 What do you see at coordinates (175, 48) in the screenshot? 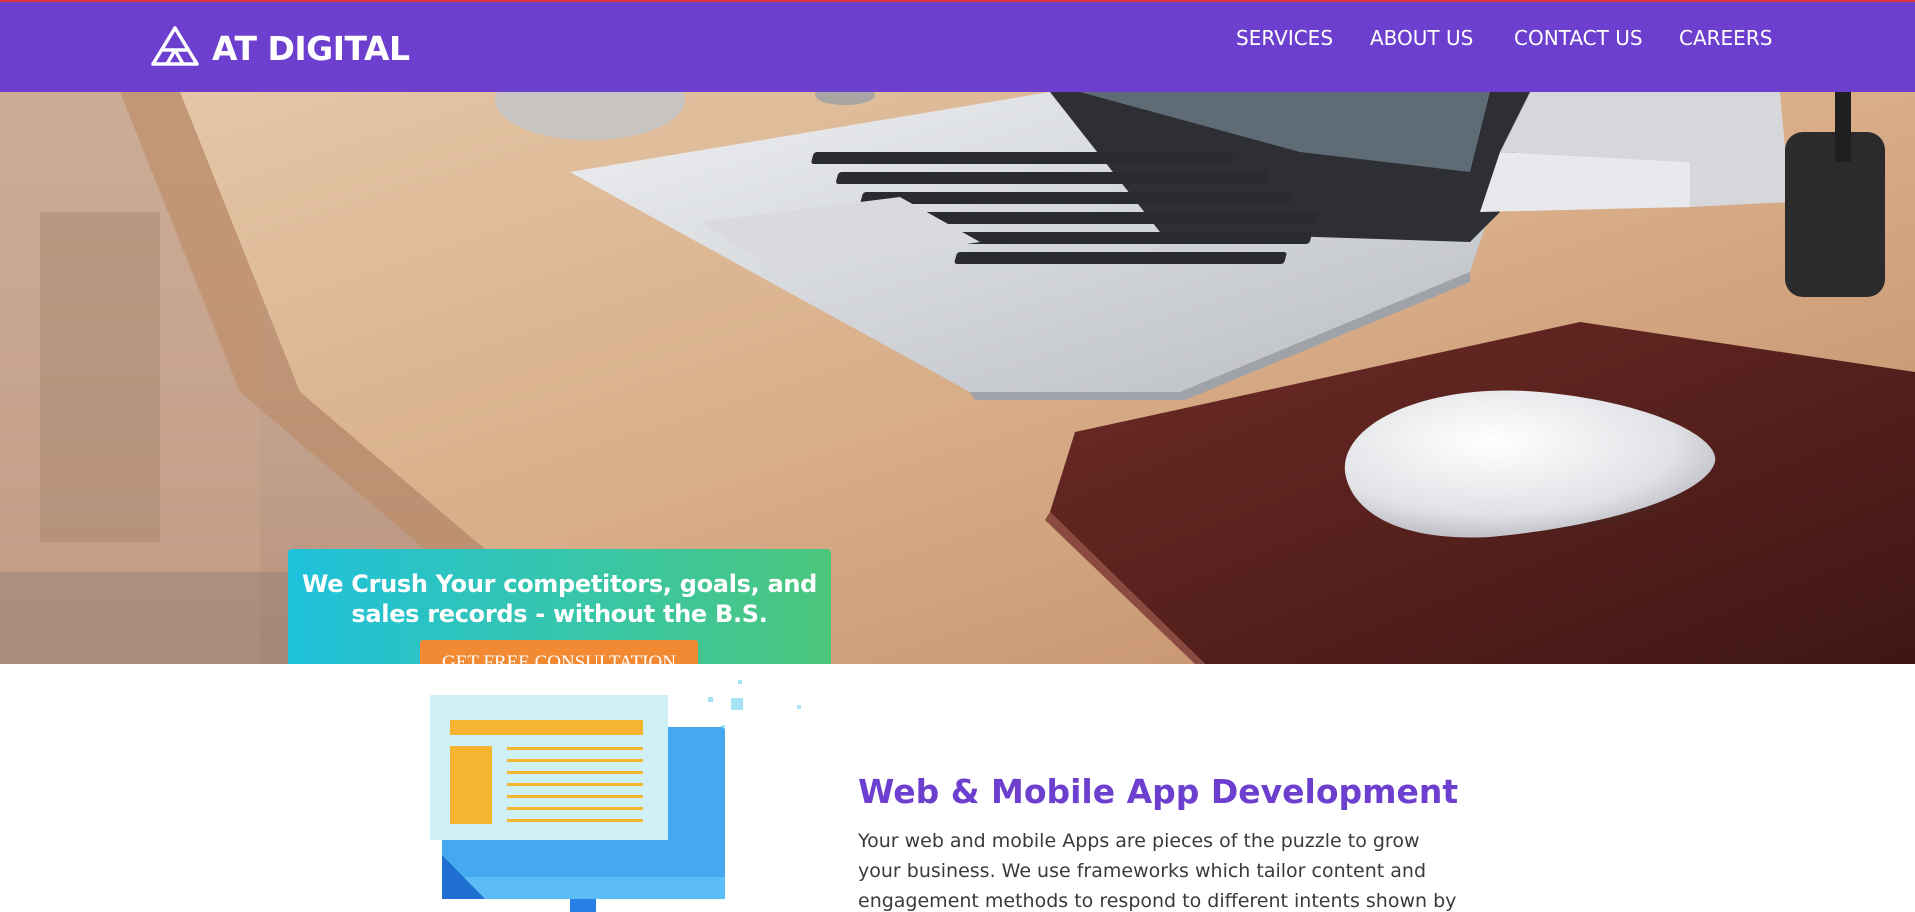
I see `triangle-a-logo-icon` at bounding box center [175, 48].